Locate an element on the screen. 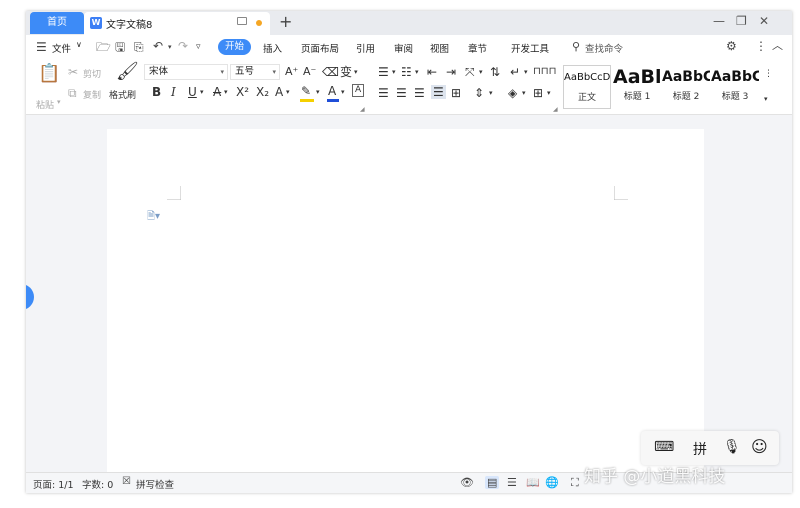 This screenshot has width=800, height=508. increase-indent-icon: ⇥ is located at coordinates (451, 72).